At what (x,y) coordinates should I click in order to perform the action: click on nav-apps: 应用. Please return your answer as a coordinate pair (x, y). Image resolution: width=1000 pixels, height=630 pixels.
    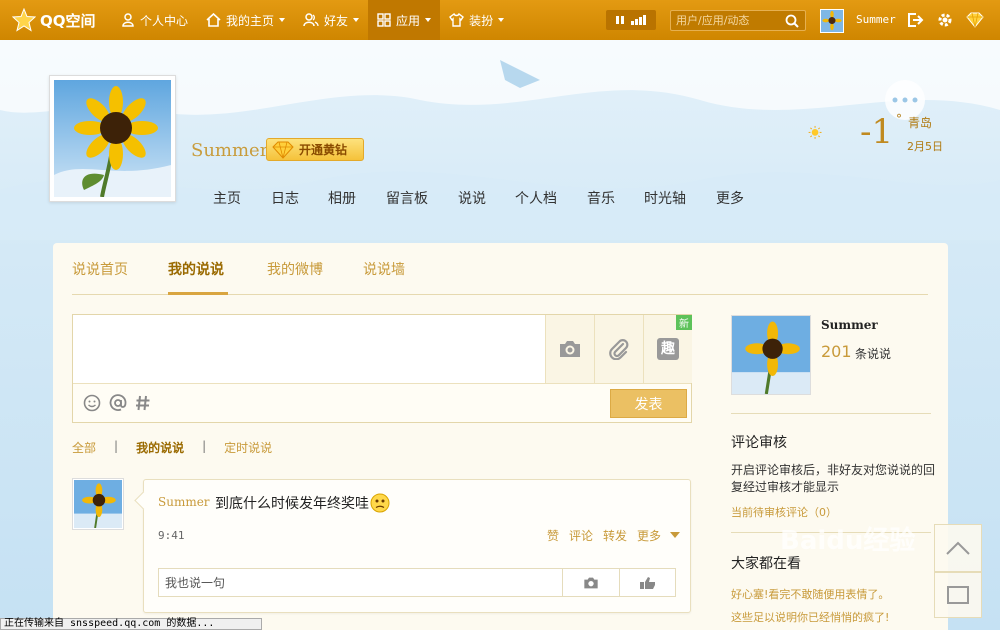
    Looking at the image, I should click on (404, 20).